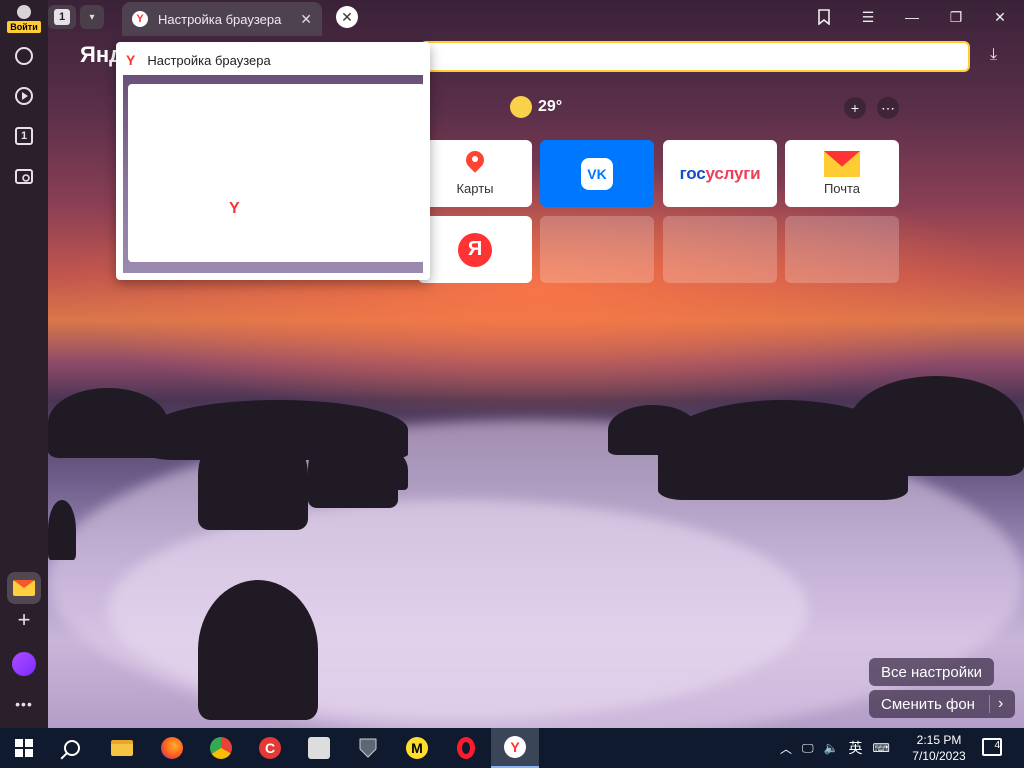 The width and height of the screenshot is (1024, 768). I want to click on tab-count: 1, so click(24, 136).